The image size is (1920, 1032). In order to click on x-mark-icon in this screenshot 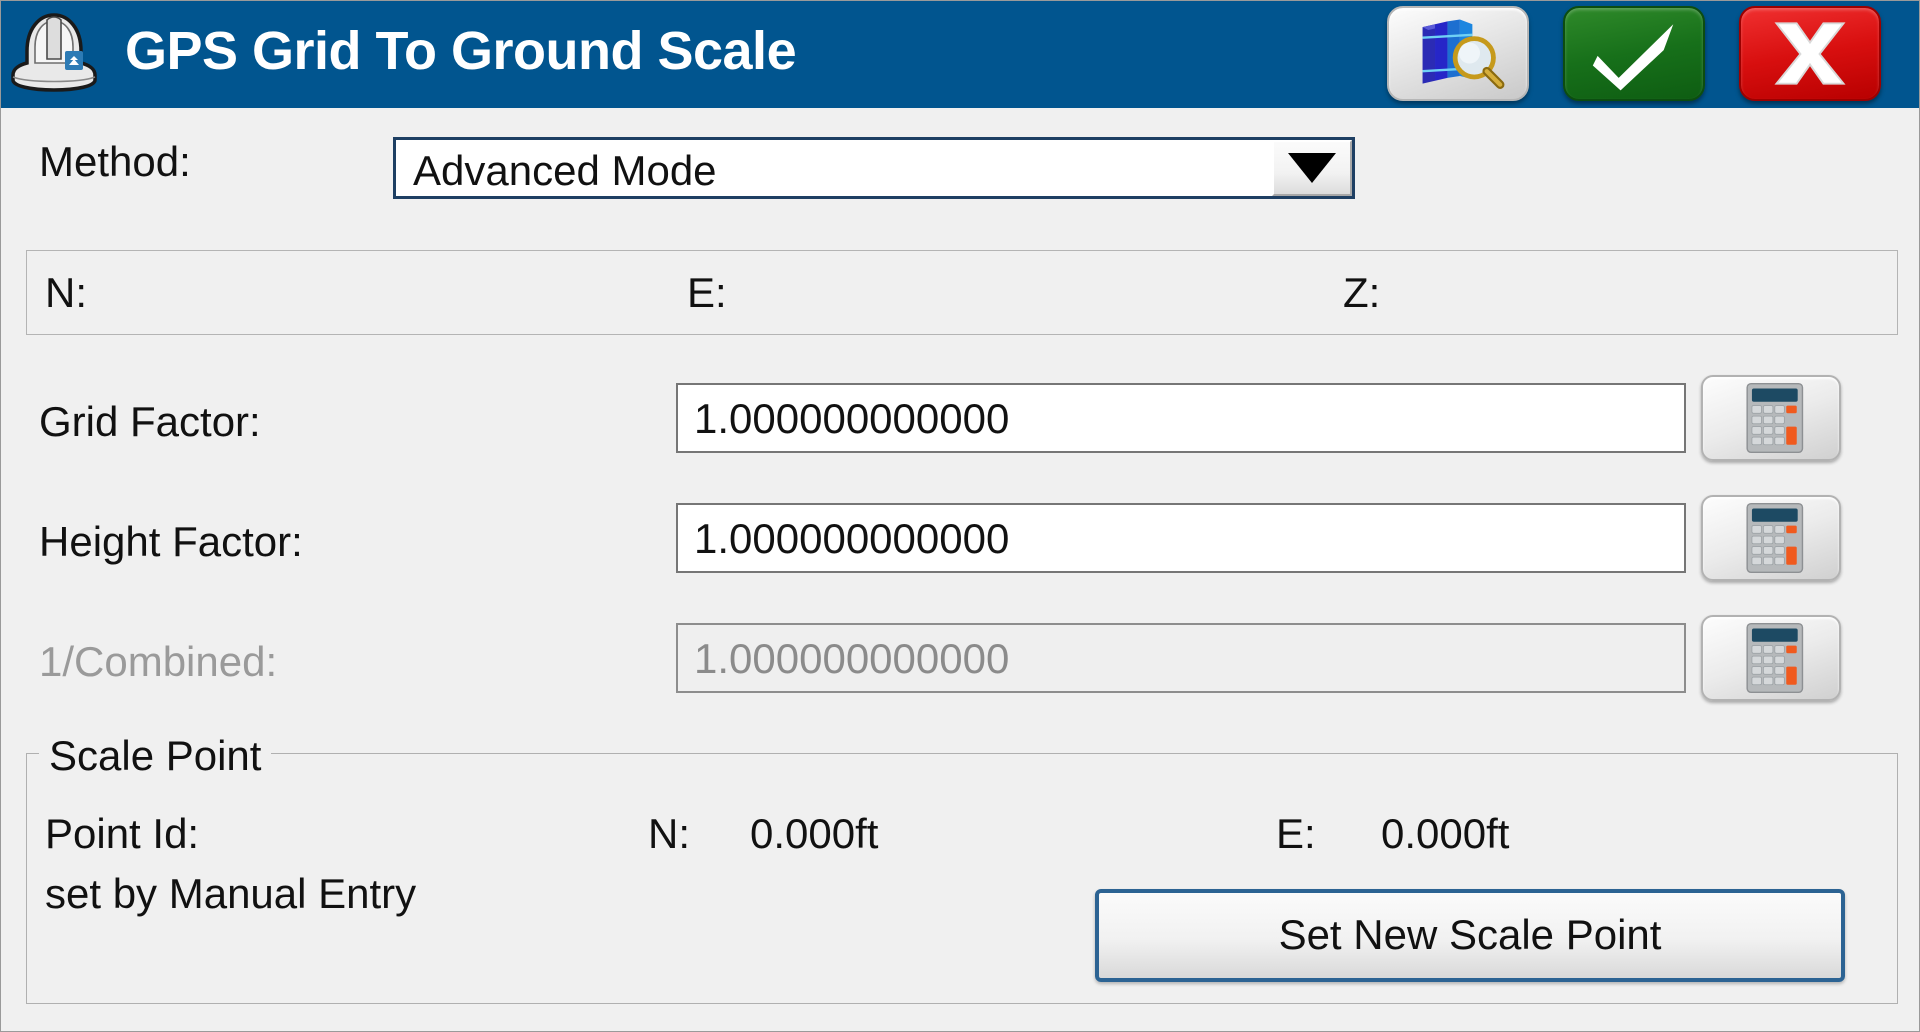, I will do `click(1810, 53)`.